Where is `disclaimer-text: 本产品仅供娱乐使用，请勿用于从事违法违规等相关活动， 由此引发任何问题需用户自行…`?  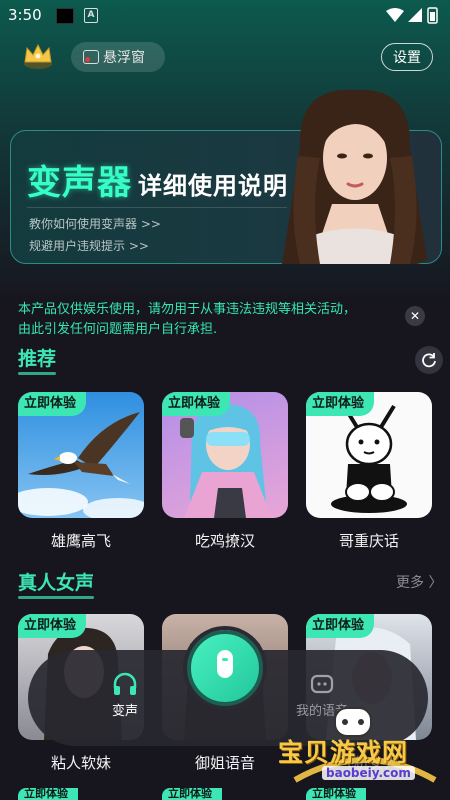
disclaimer-text: 本产品仅供娱乐使用，请勿用于从事违法违规等相关活动， 由此引发任何问题需用户自行… is located at coordinates (208, 320).